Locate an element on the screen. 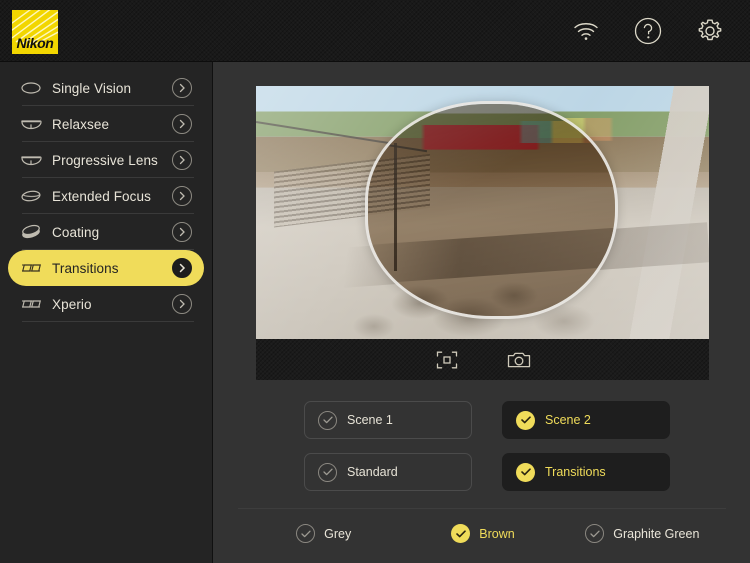  sidebar-item-relaxsee: Relaxsee is located at coordinates (106, 124).